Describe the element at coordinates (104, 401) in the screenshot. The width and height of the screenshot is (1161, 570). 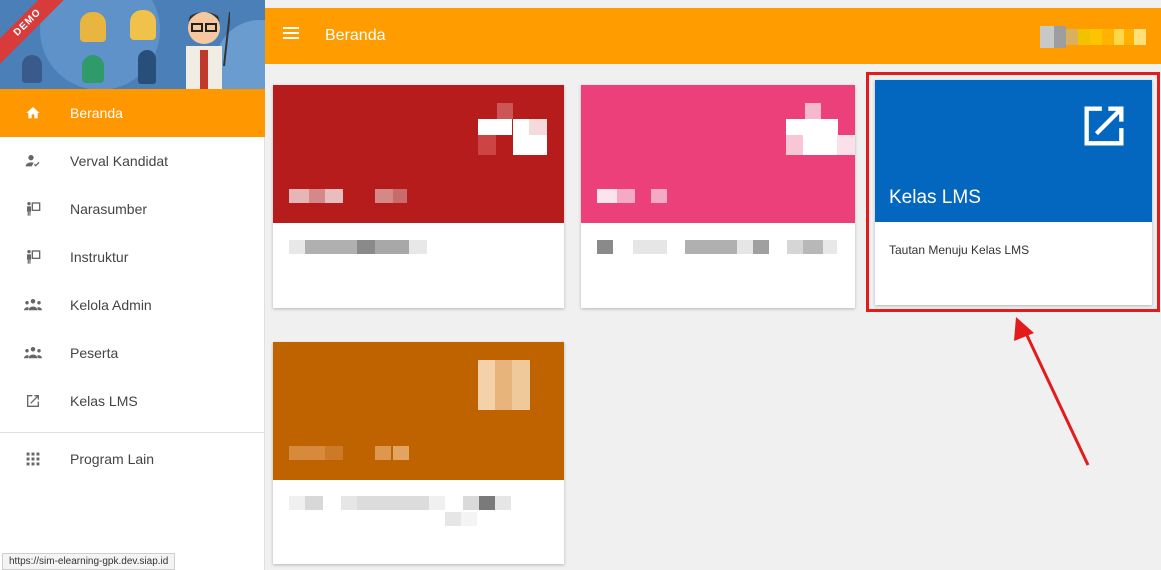
I see `sidebar-item-label: Kelas LMS` at that location.